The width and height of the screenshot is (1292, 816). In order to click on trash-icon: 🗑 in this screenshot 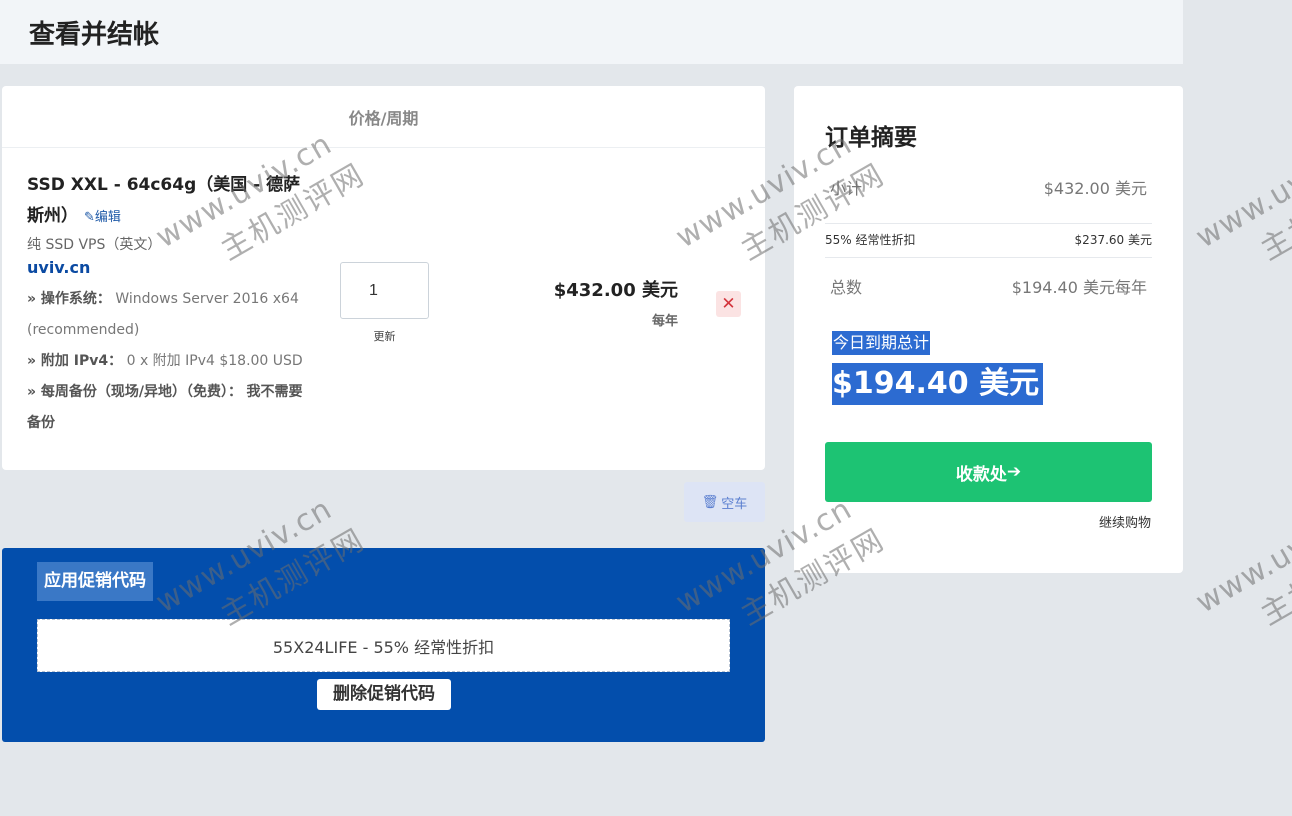, I will do `click(710, 502)`.